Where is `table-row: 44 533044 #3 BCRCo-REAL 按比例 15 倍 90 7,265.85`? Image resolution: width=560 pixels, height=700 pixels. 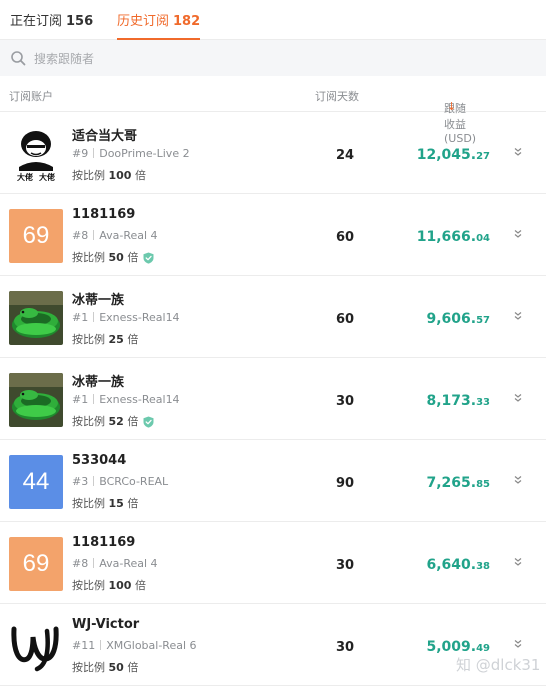 table-row: 44 533044 #3 BCRCo-REAL 按比例 15 倍 90 7,265.85 is located at coordinates (273, 481).